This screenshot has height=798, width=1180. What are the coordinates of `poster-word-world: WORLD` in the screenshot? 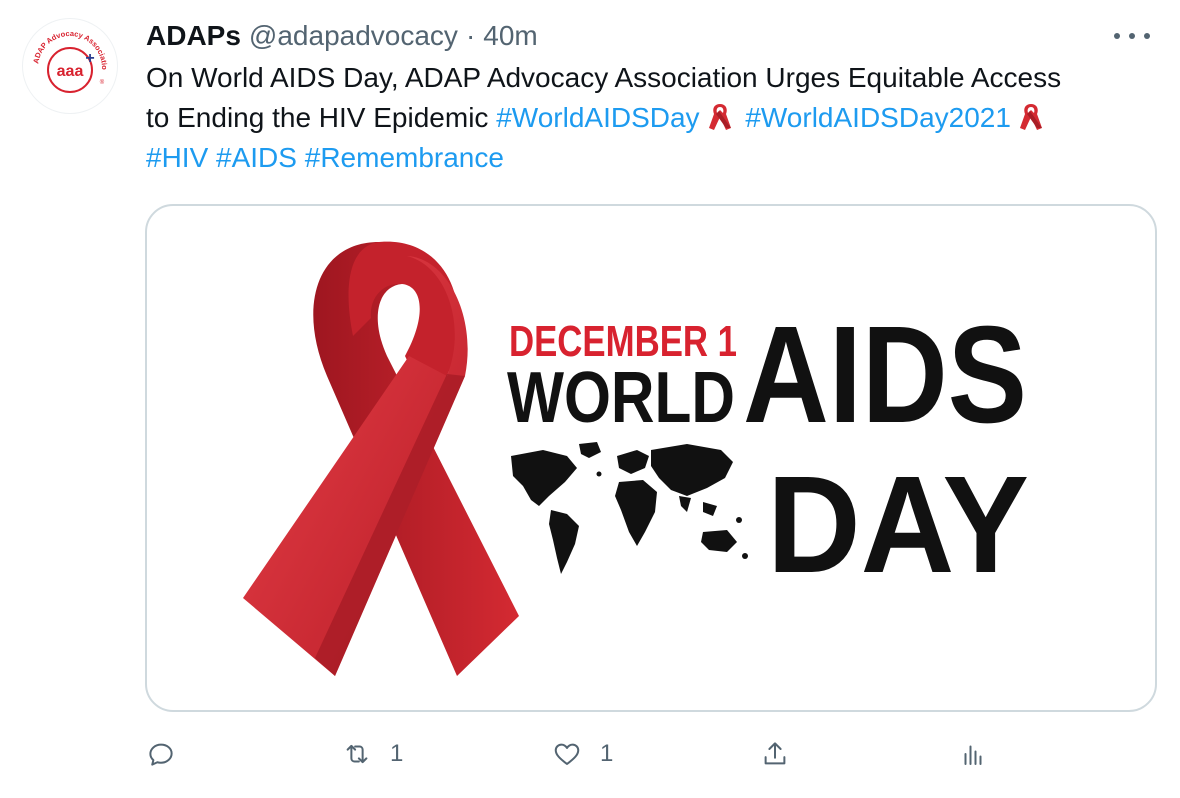 It's located at (621, 398).